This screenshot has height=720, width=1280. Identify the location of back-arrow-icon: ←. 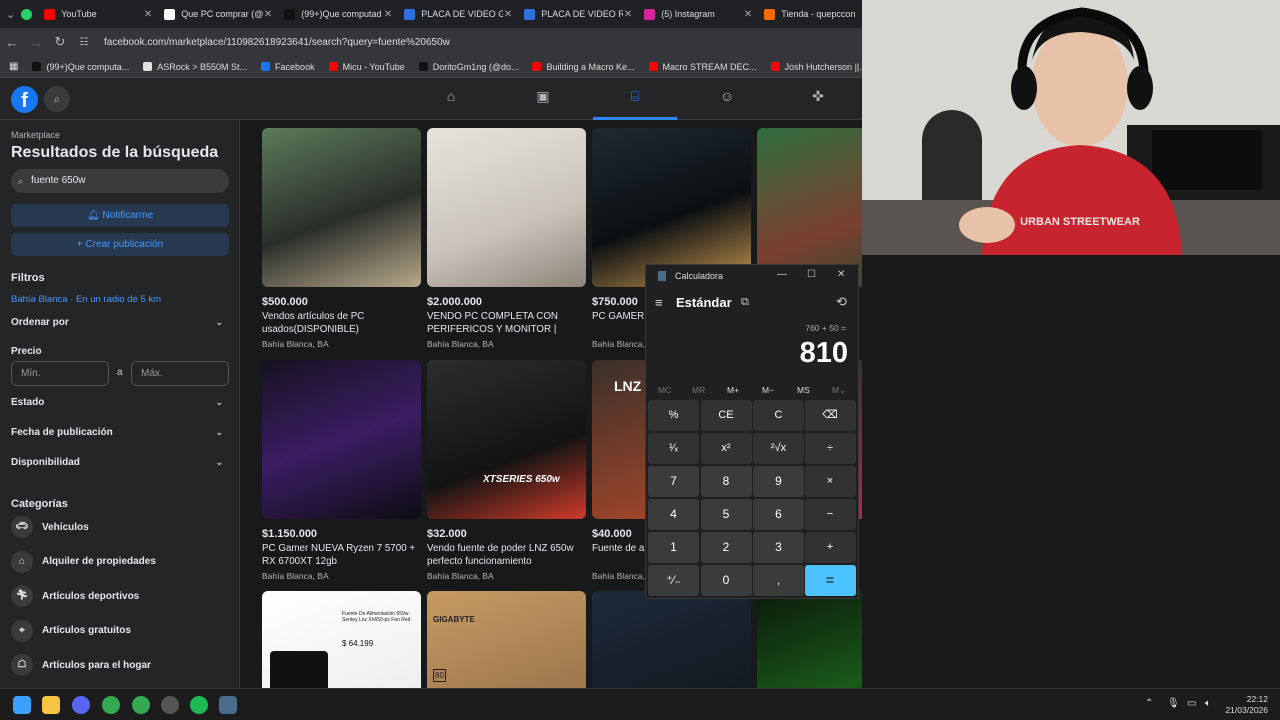
(12, 42).